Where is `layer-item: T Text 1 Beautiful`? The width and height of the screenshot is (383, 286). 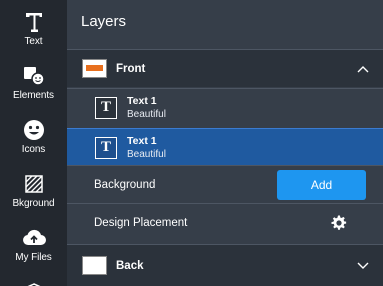 layer-item: T Text 1 Beautiful is located at coordinates (225, 107).